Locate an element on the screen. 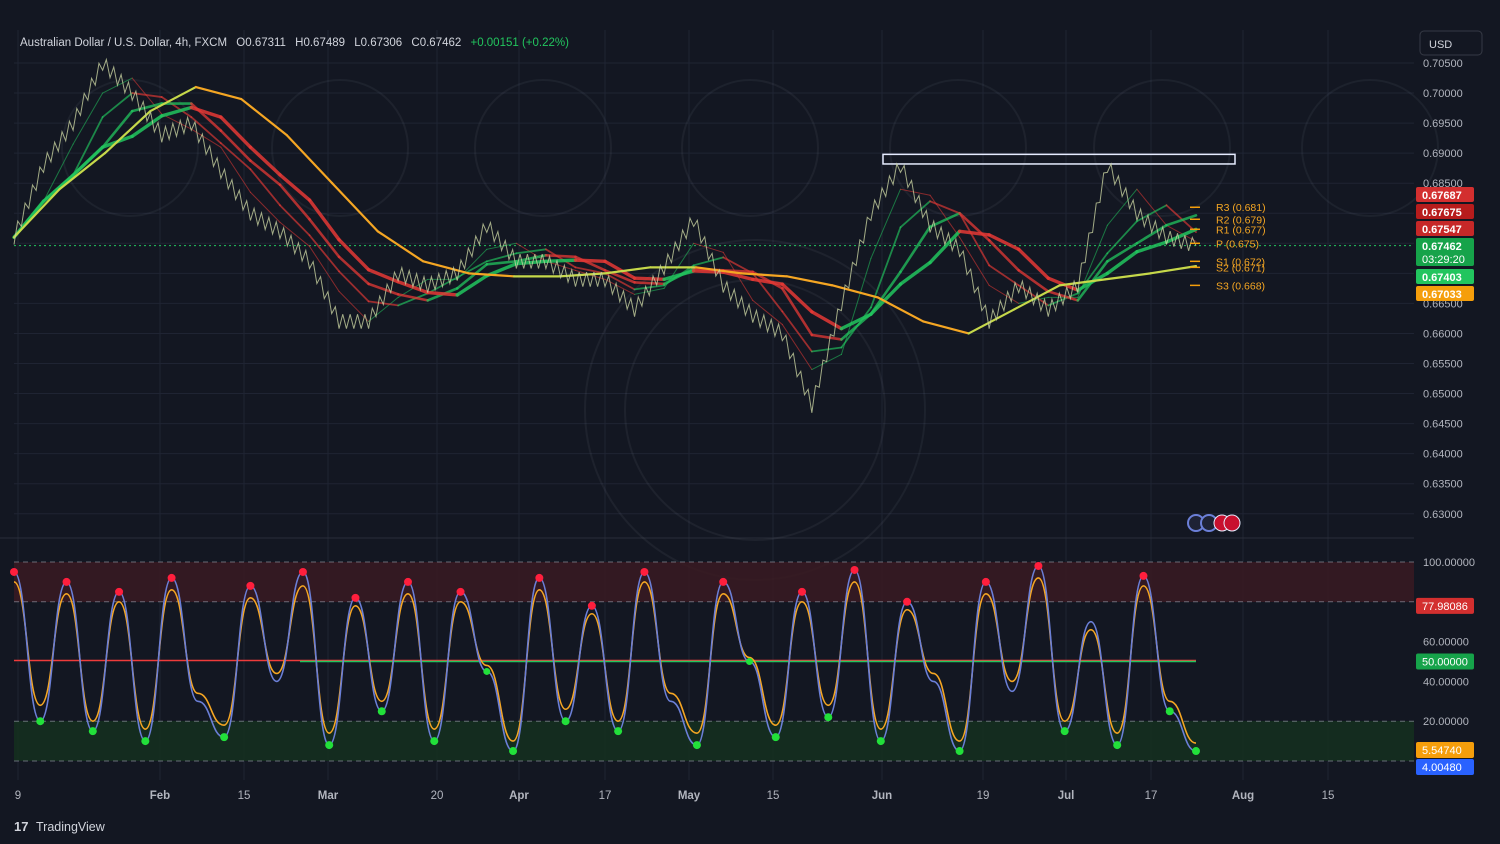 The image size is (1500, 844). oscillator-tag-label: 50.00000 is located at coordinates (1445, 663).